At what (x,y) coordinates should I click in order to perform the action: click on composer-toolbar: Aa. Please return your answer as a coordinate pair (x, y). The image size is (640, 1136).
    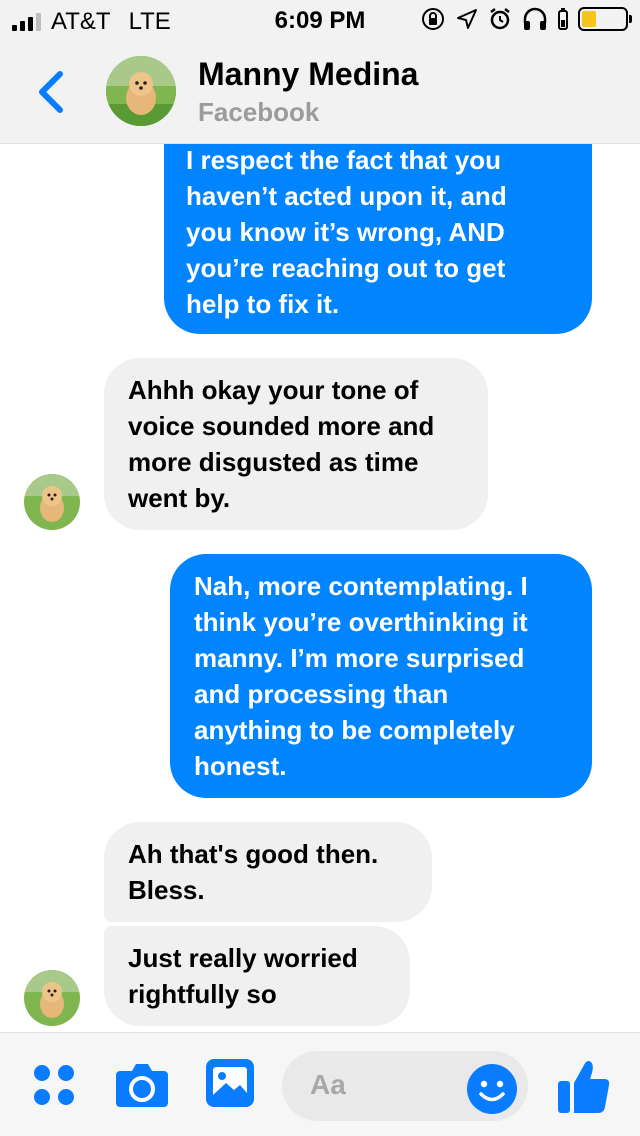
    Looking at the image, I should click on (320, 1084).